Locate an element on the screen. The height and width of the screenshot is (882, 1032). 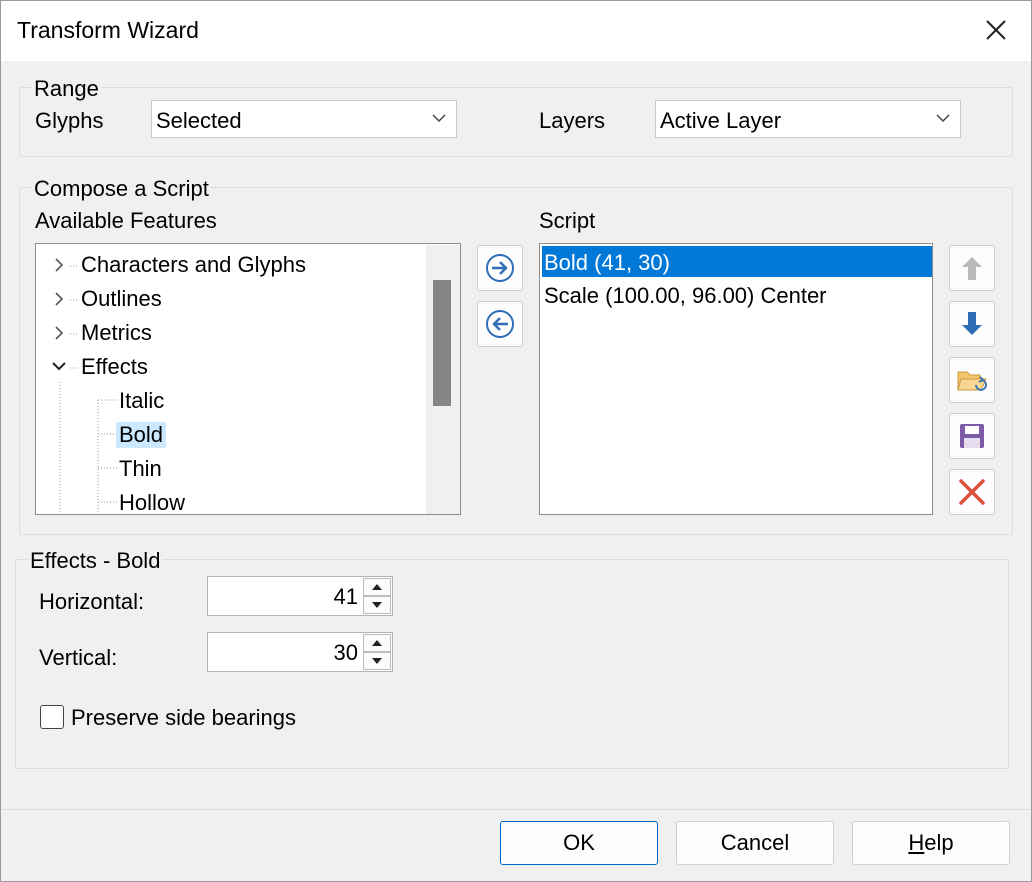
add-to-script-button is located at coordinates (500, 268).